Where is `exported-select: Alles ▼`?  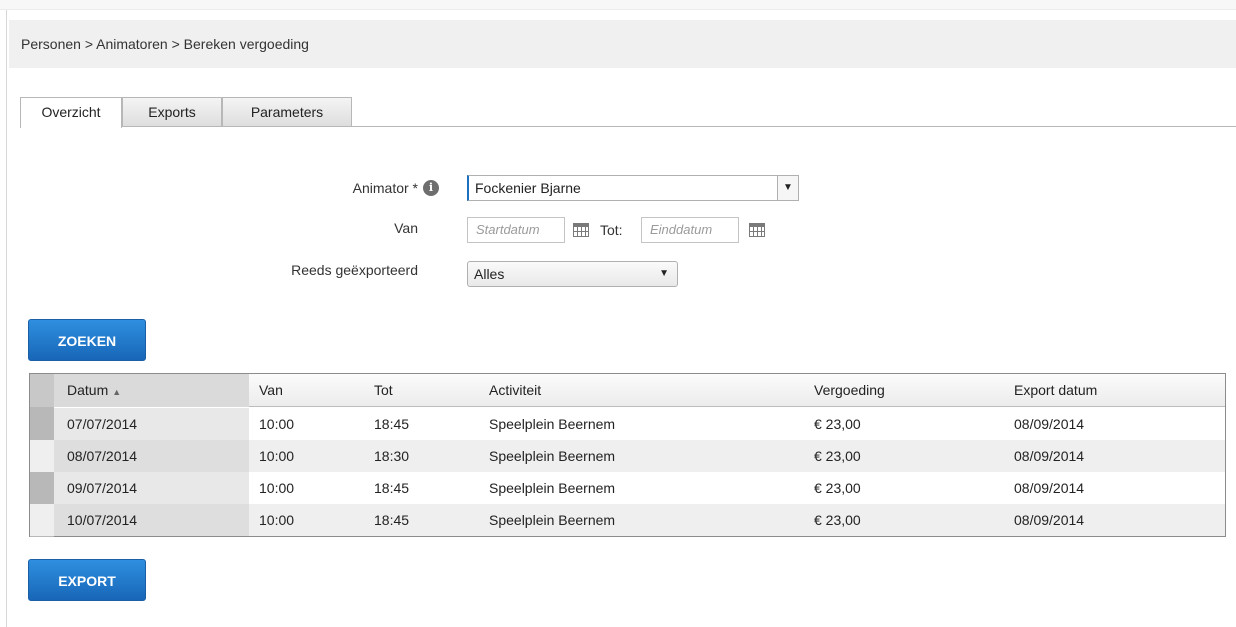
exported-select: Alles ▼ is located at coordinates (572, 274).